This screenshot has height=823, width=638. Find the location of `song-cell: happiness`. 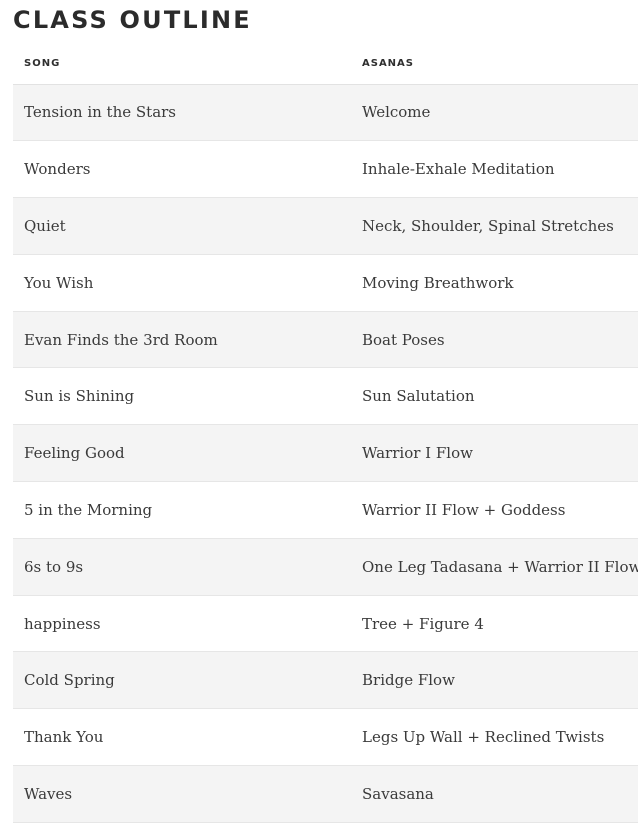

song-cell: happiness is located at coordinates (182, 624).